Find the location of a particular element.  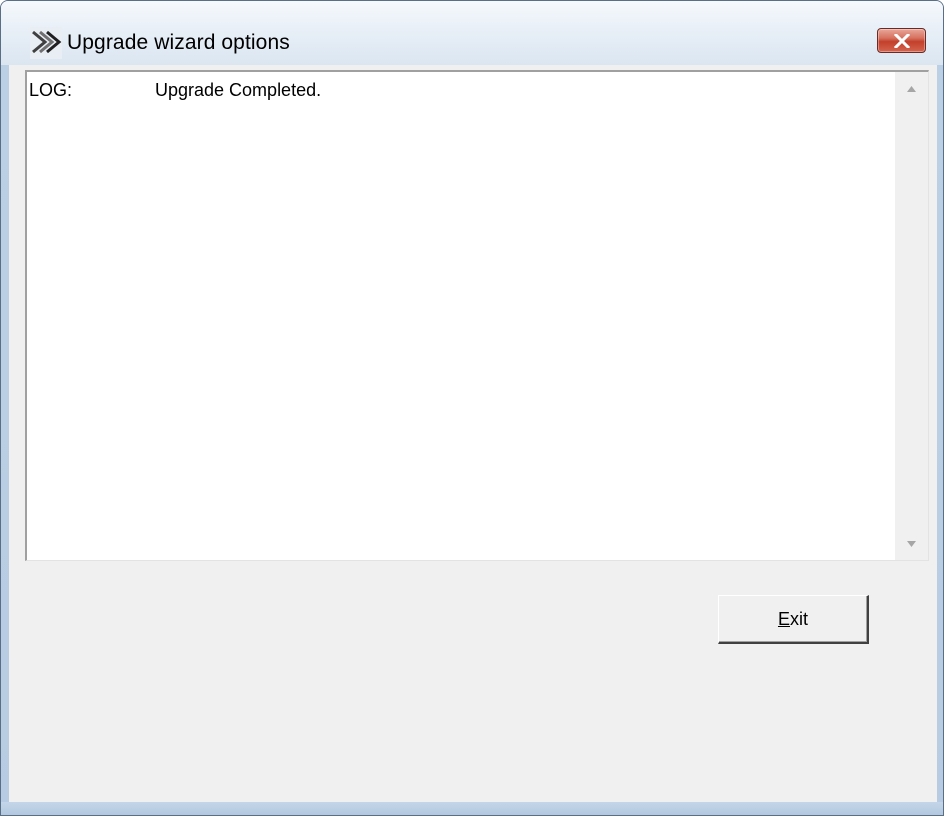

title-bar: Upgrade wizard options is located at coordinates (472, 33).